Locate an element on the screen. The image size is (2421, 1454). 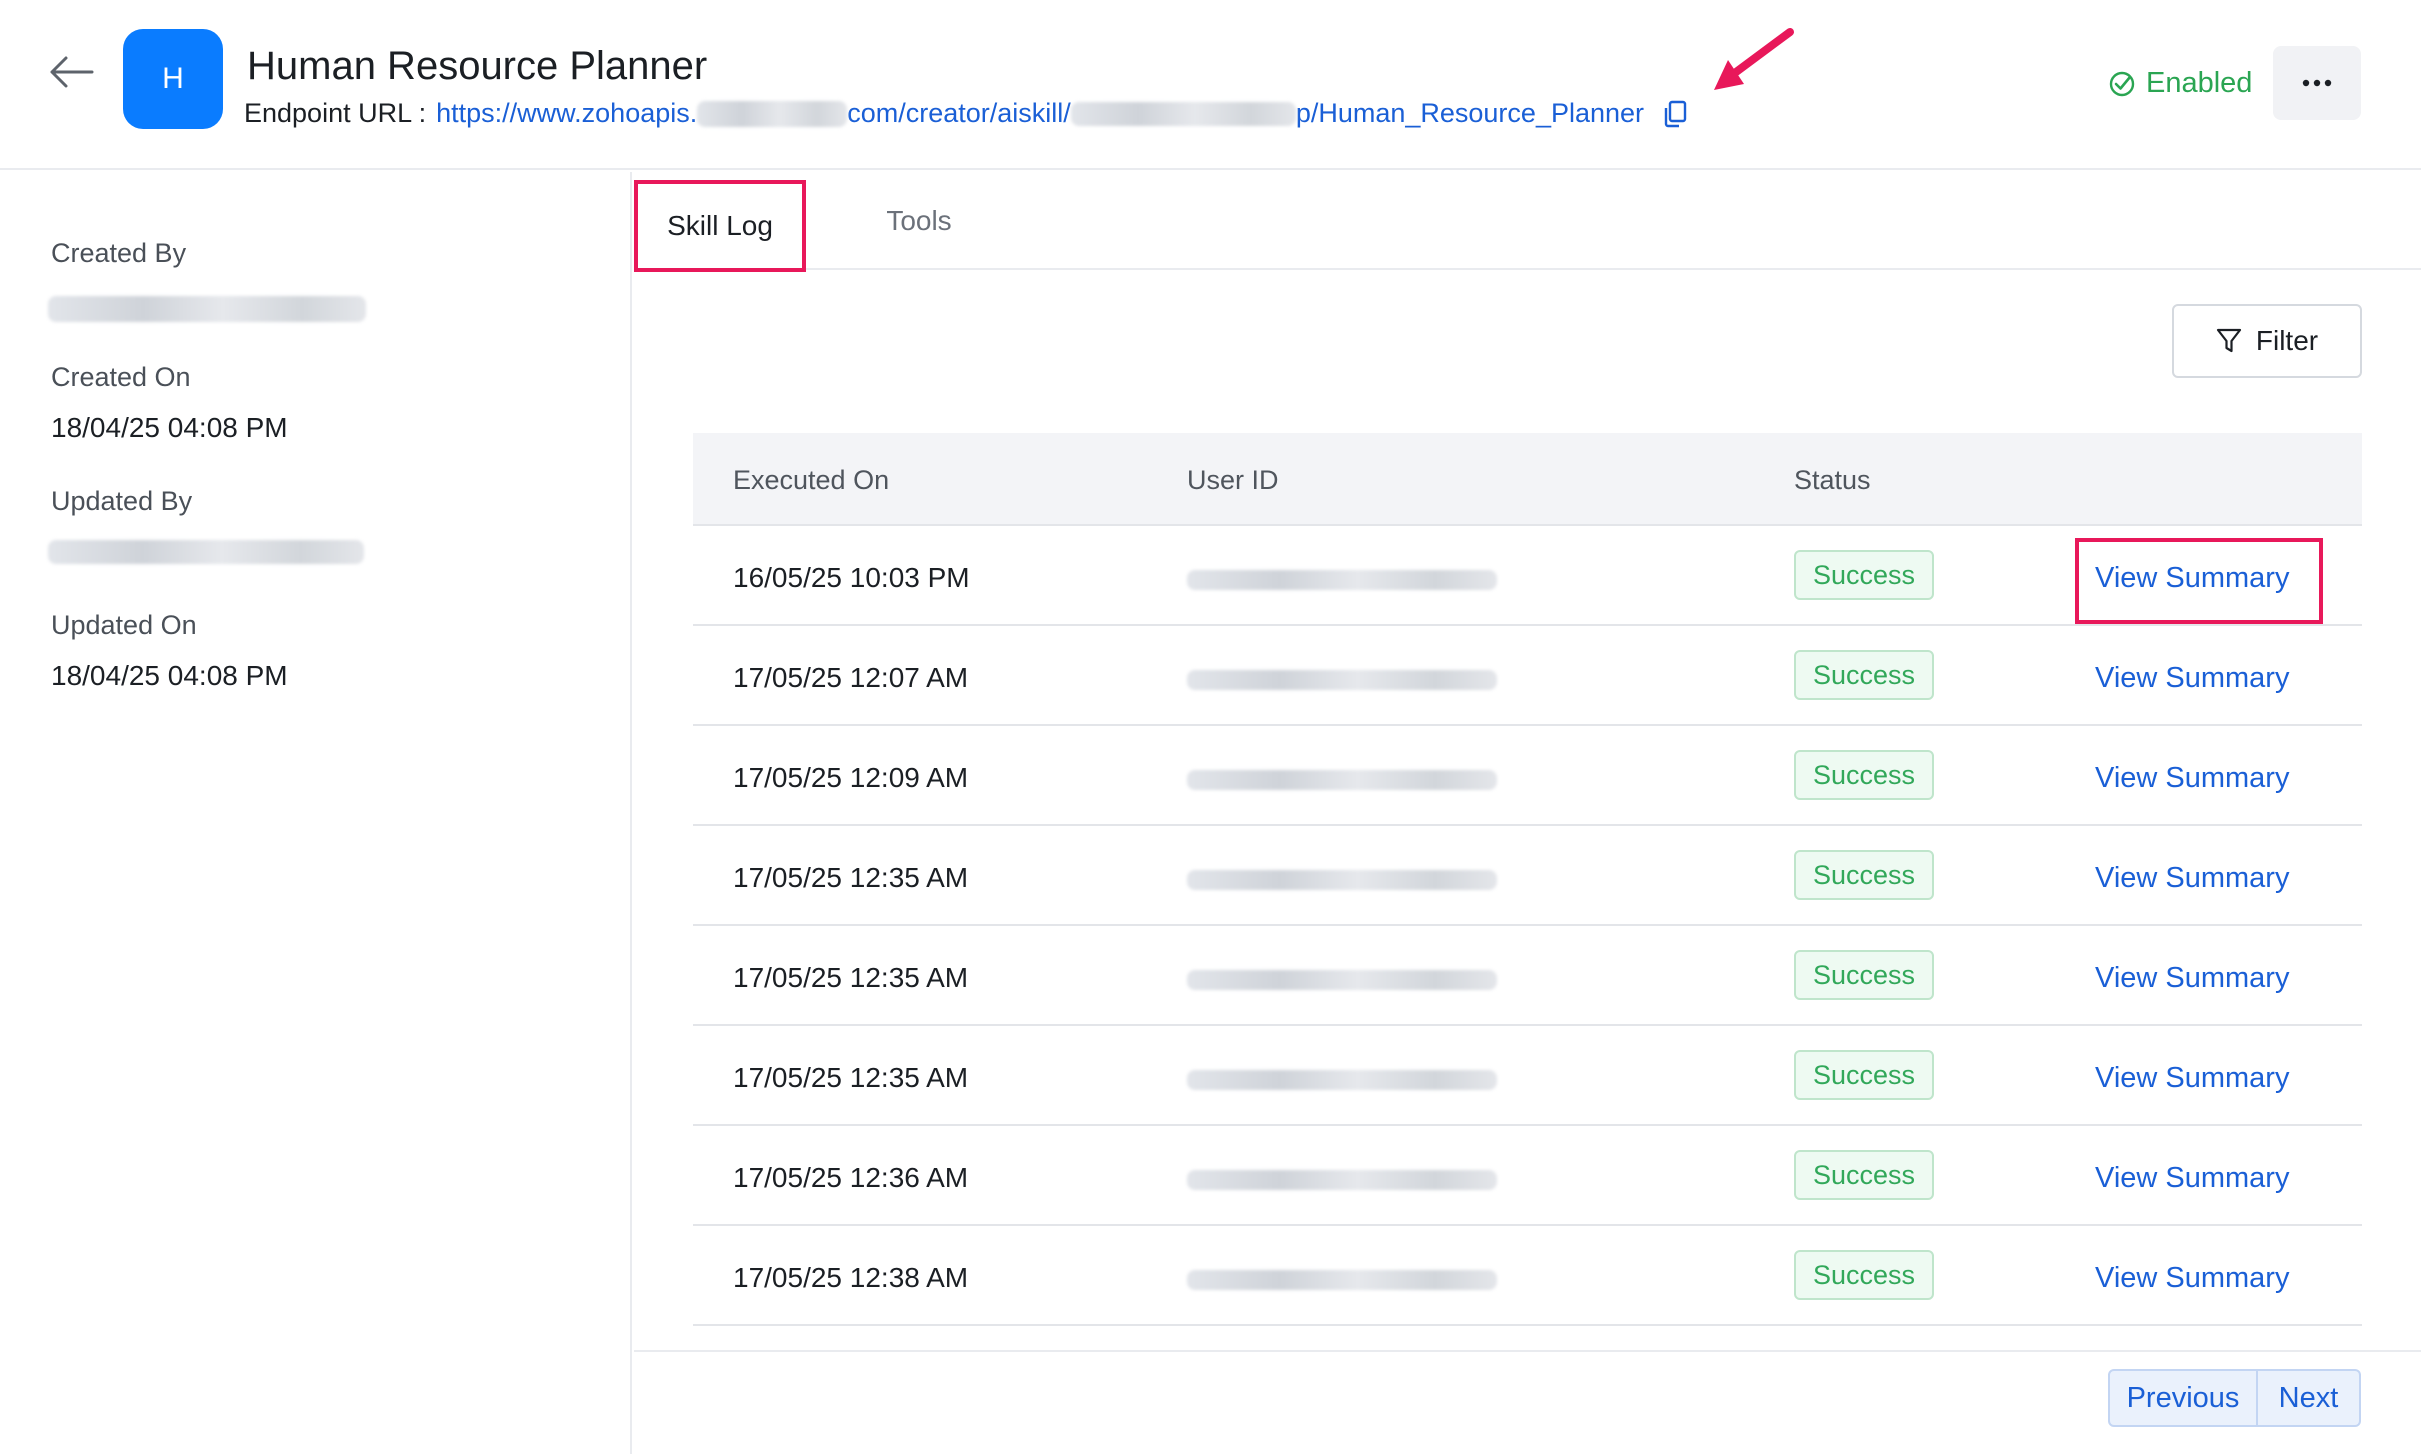
endpoint-url-part: com/creator/aiskill/ is located at coordinates (959, 113).